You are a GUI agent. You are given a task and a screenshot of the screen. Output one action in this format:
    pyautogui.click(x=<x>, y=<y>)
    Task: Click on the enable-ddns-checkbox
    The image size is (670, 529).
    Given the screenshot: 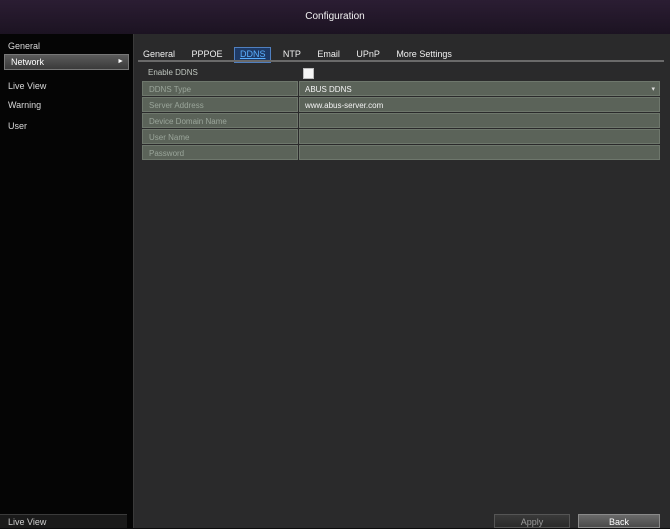 What is the action you would take?
    pyautogui.click(x=308, y=73)
    